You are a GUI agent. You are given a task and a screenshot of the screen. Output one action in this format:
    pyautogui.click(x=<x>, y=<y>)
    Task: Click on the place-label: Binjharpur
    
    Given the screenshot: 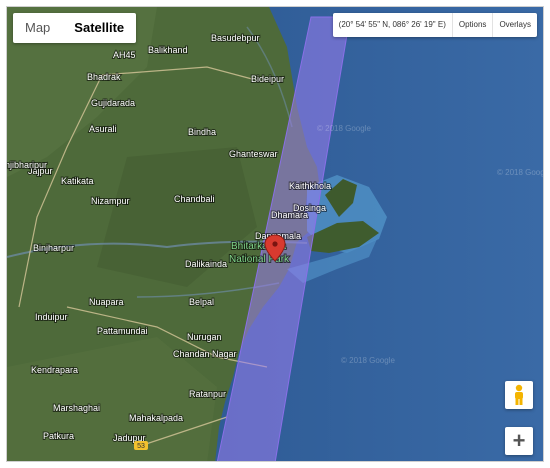 What is the action you would take?
    pyautogui.click(x=53, y=248)
    